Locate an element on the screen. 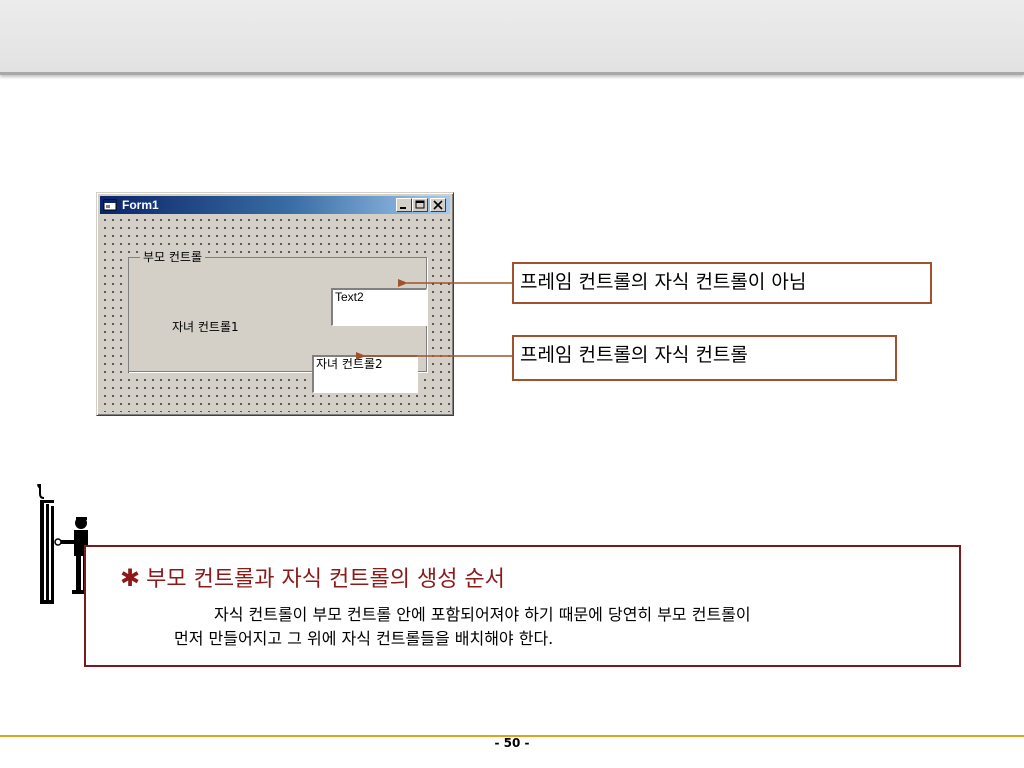 The width and height of the screenshot is (1024, 768). callout-not-child: 프레임 컨트롤의 자식 컨트롤이 아님 is located at coordinates (722, 283).